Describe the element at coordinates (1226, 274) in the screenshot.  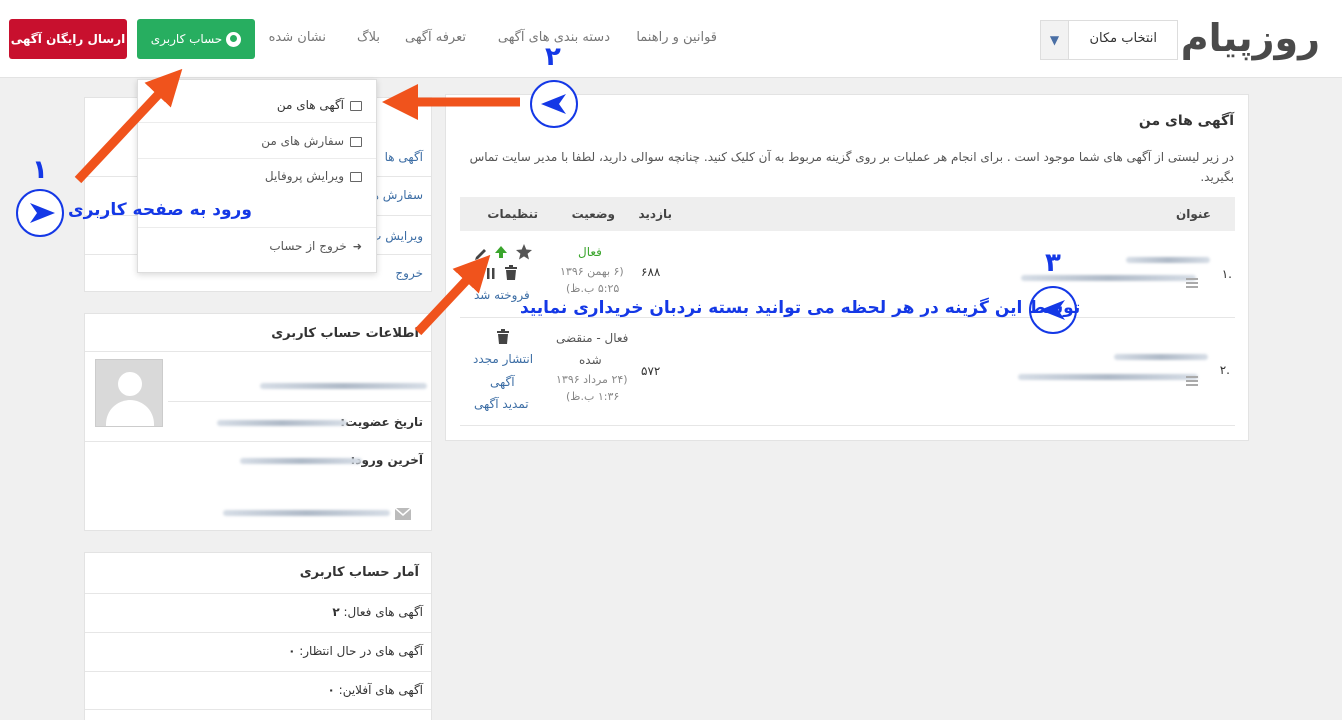
I see `row-index: .۱` at that location.